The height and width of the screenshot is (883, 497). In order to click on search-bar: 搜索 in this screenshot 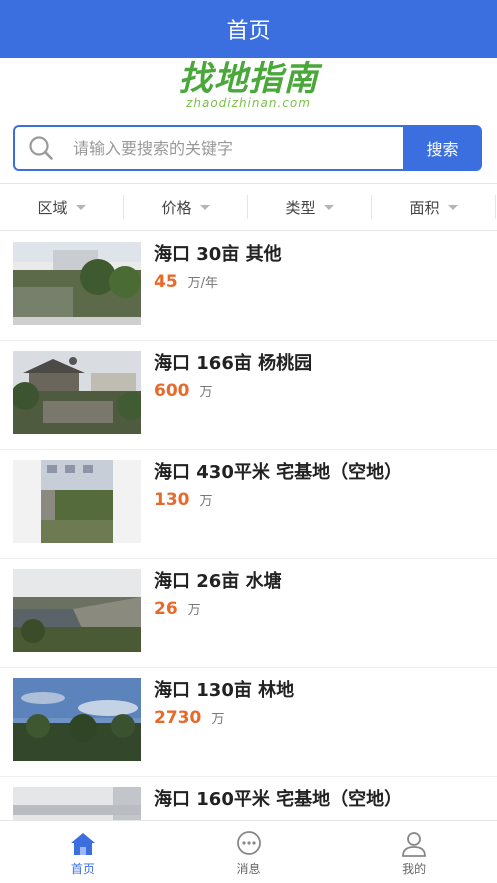, I will do `click(247, 148)`.